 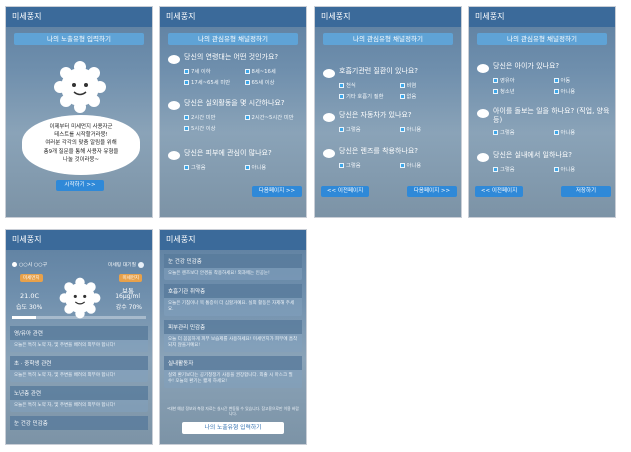 I want to click on option-checkbox: 기타 호흡기 질환, so click(x=368, y=96).